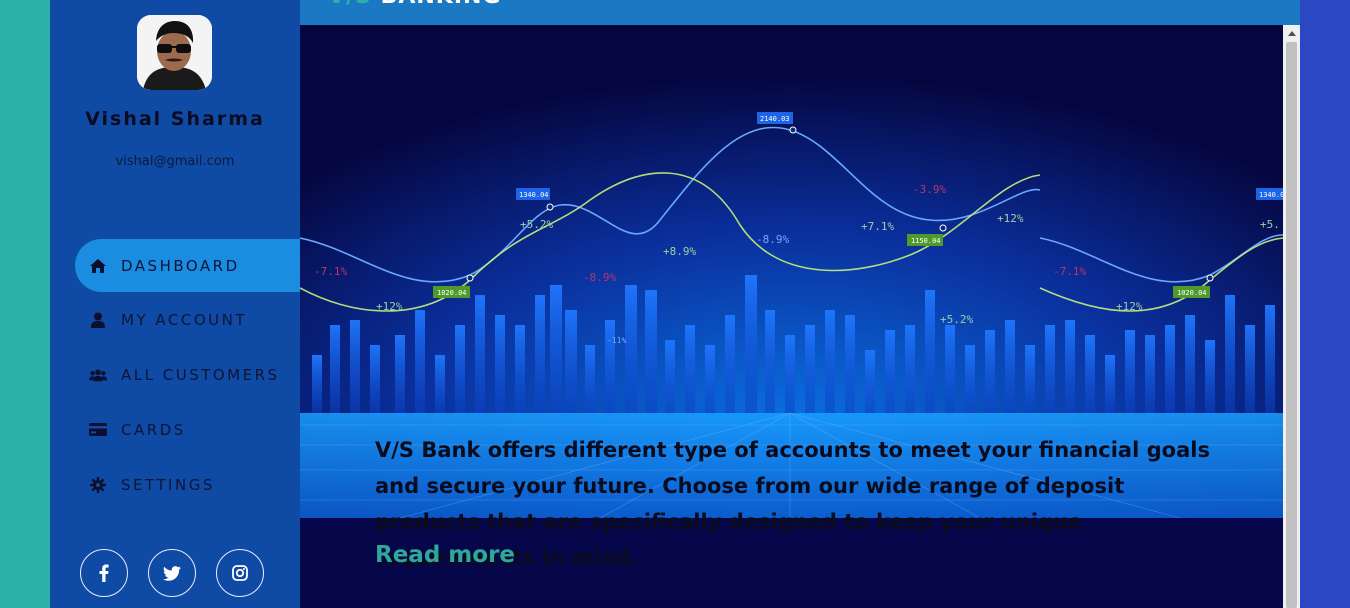  I want to click on sidebar-item-settings: SETTINGS, so click(187, 484).